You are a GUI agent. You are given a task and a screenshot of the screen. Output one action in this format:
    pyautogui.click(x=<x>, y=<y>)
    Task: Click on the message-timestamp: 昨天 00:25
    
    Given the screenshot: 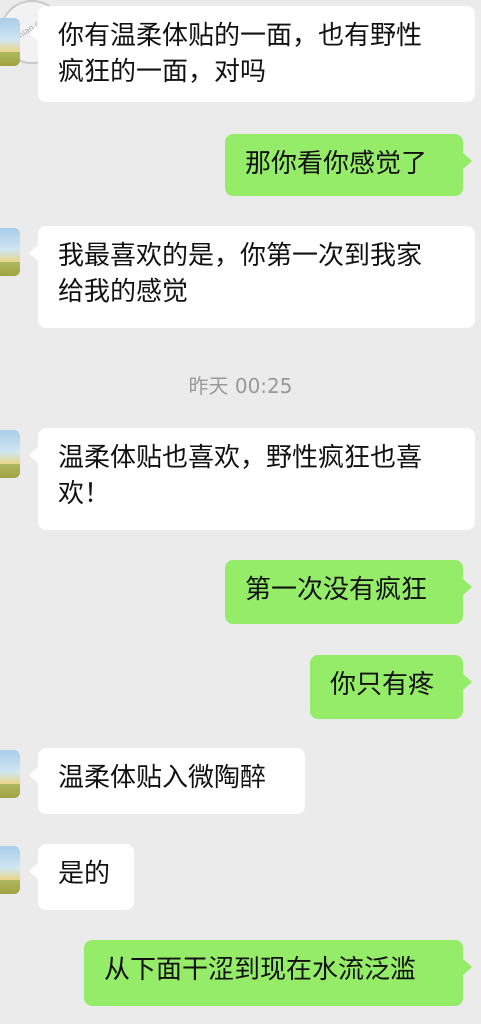 What is the action you would take?
    pyautogui.click(x=240, y=386)
    